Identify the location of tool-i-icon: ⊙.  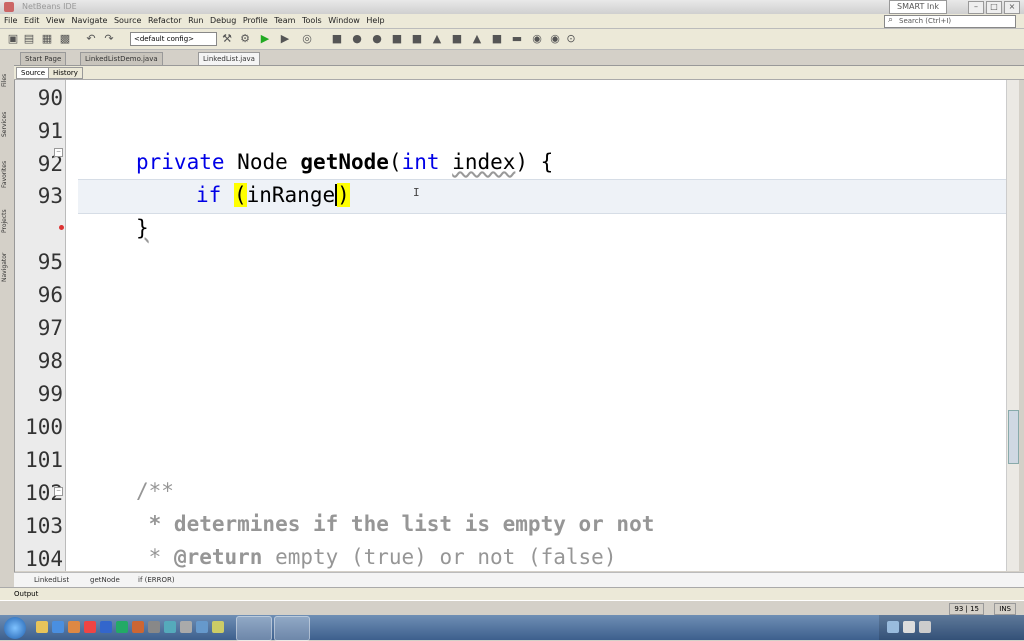
(571, 39).